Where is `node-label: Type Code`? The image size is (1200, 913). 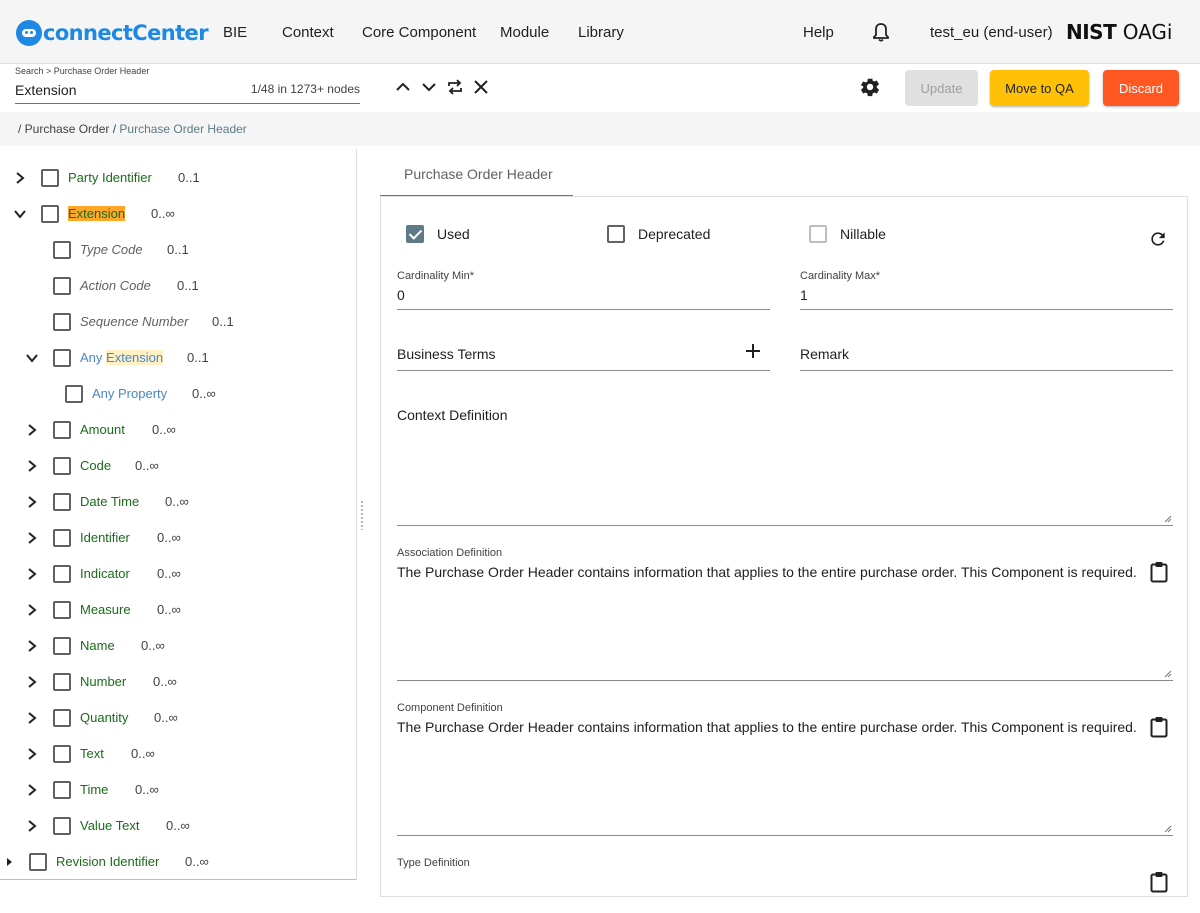
node-label: Type Code is located at coordinates (111, 249).